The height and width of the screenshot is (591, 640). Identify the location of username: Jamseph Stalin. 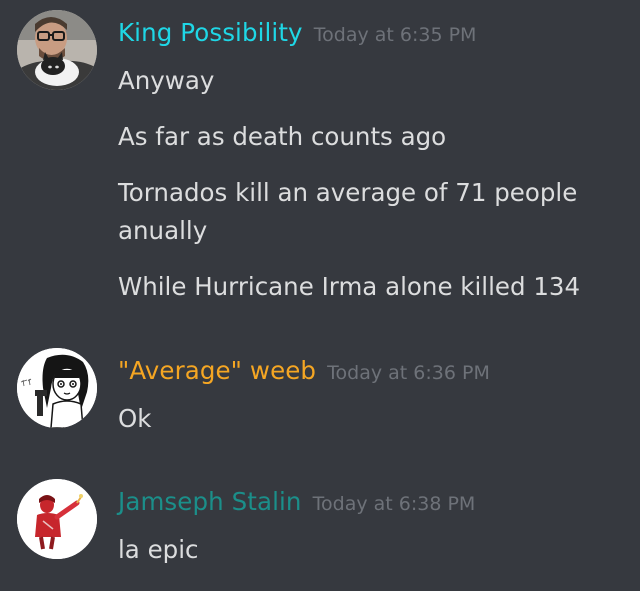
(210, 501).